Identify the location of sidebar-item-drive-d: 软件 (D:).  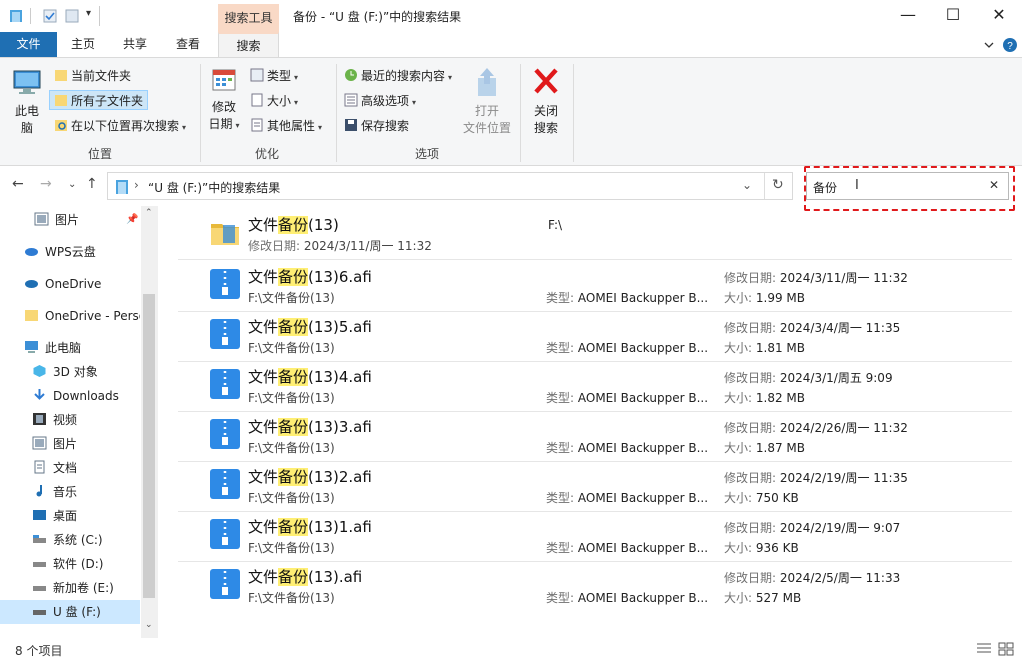
(70, 564).